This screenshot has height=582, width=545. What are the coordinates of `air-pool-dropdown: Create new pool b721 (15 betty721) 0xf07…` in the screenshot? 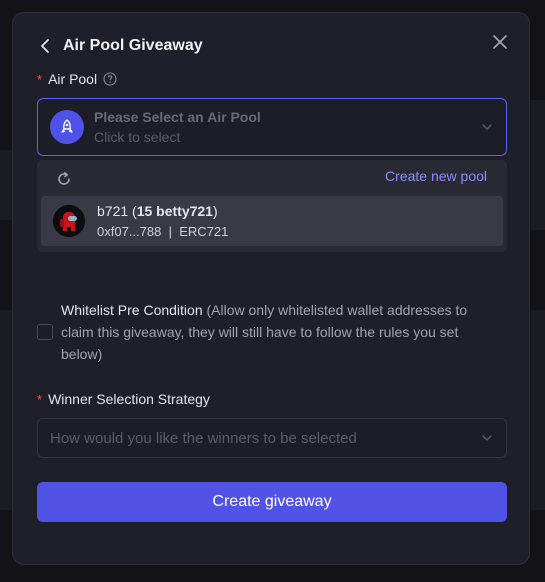 It's located at (272, 206).